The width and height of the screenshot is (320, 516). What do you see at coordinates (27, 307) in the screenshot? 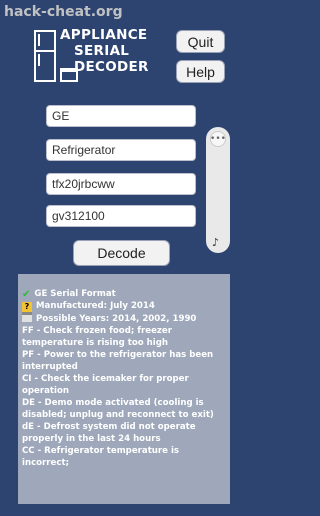
I see `question-icon: ?` at bounding box center [27, 307].